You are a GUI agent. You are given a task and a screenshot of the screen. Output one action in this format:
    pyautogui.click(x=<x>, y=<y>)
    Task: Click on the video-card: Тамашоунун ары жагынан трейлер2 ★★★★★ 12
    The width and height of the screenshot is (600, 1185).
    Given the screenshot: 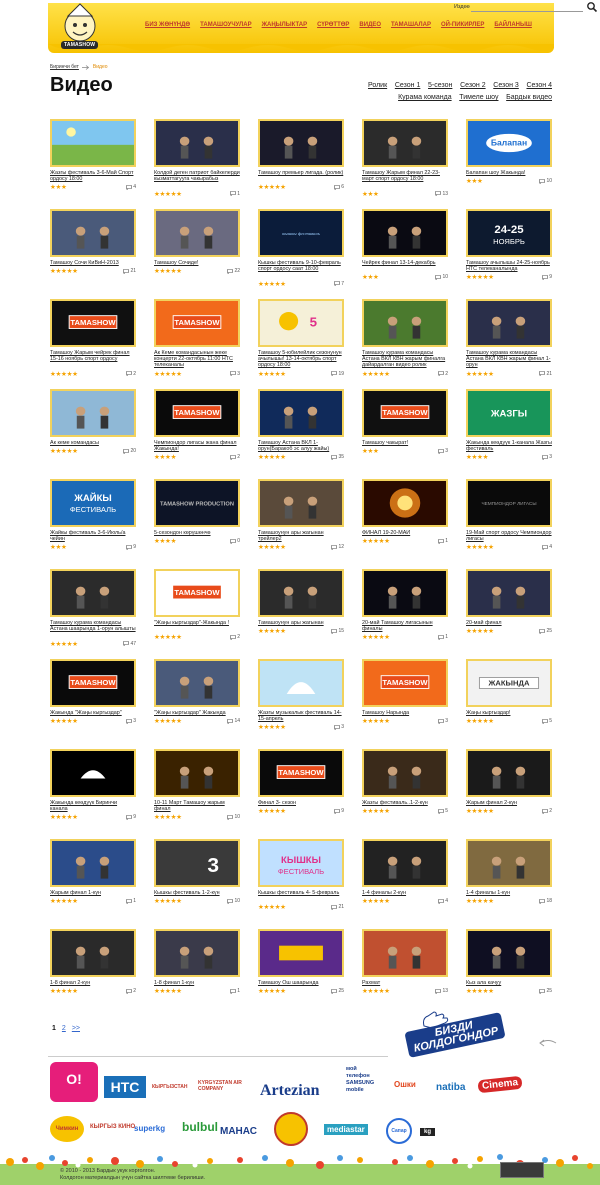 What is the action you would take?
    pyautogui.click(x=301, y=522)
    